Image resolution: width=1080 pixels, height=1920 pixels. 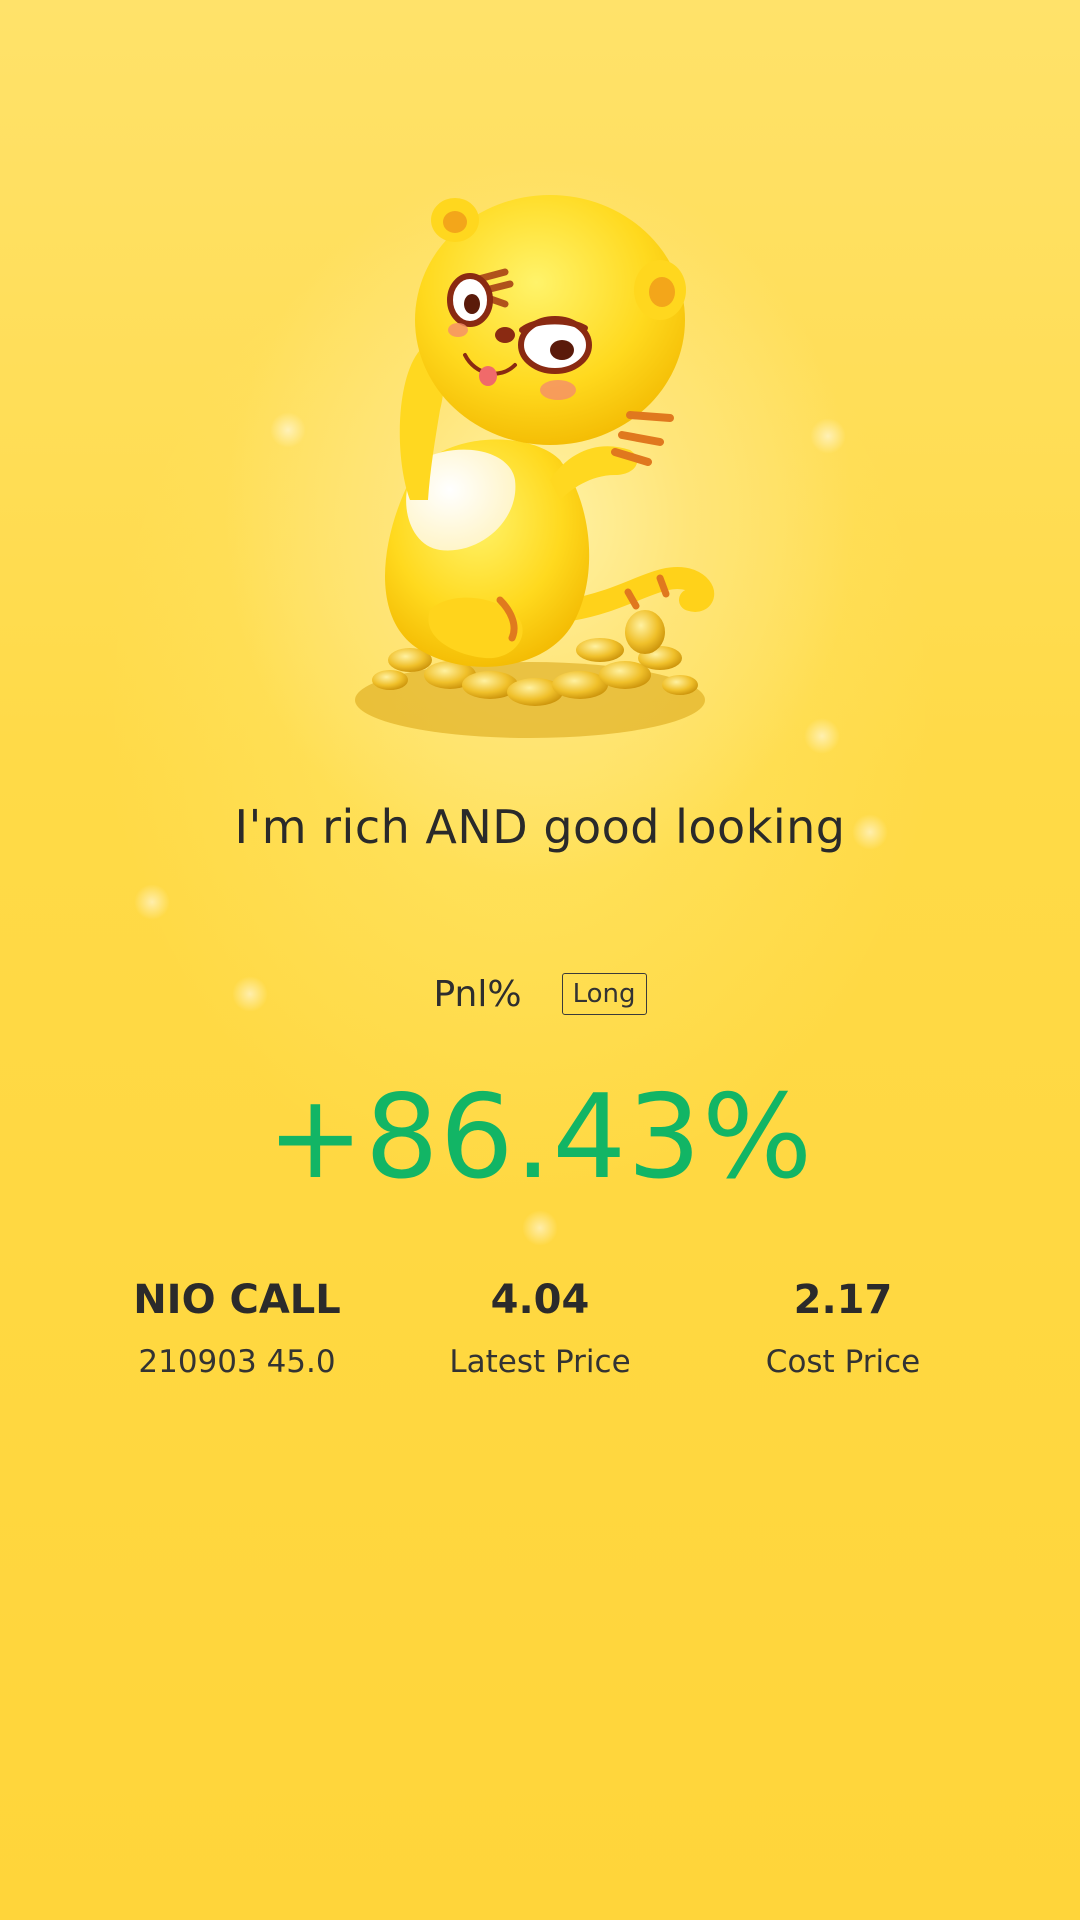 What do you see at coordinates (540, 1362) in the screenshot?
I see `latest-price-label: Latest Price` at bounding box center [540, 1362].